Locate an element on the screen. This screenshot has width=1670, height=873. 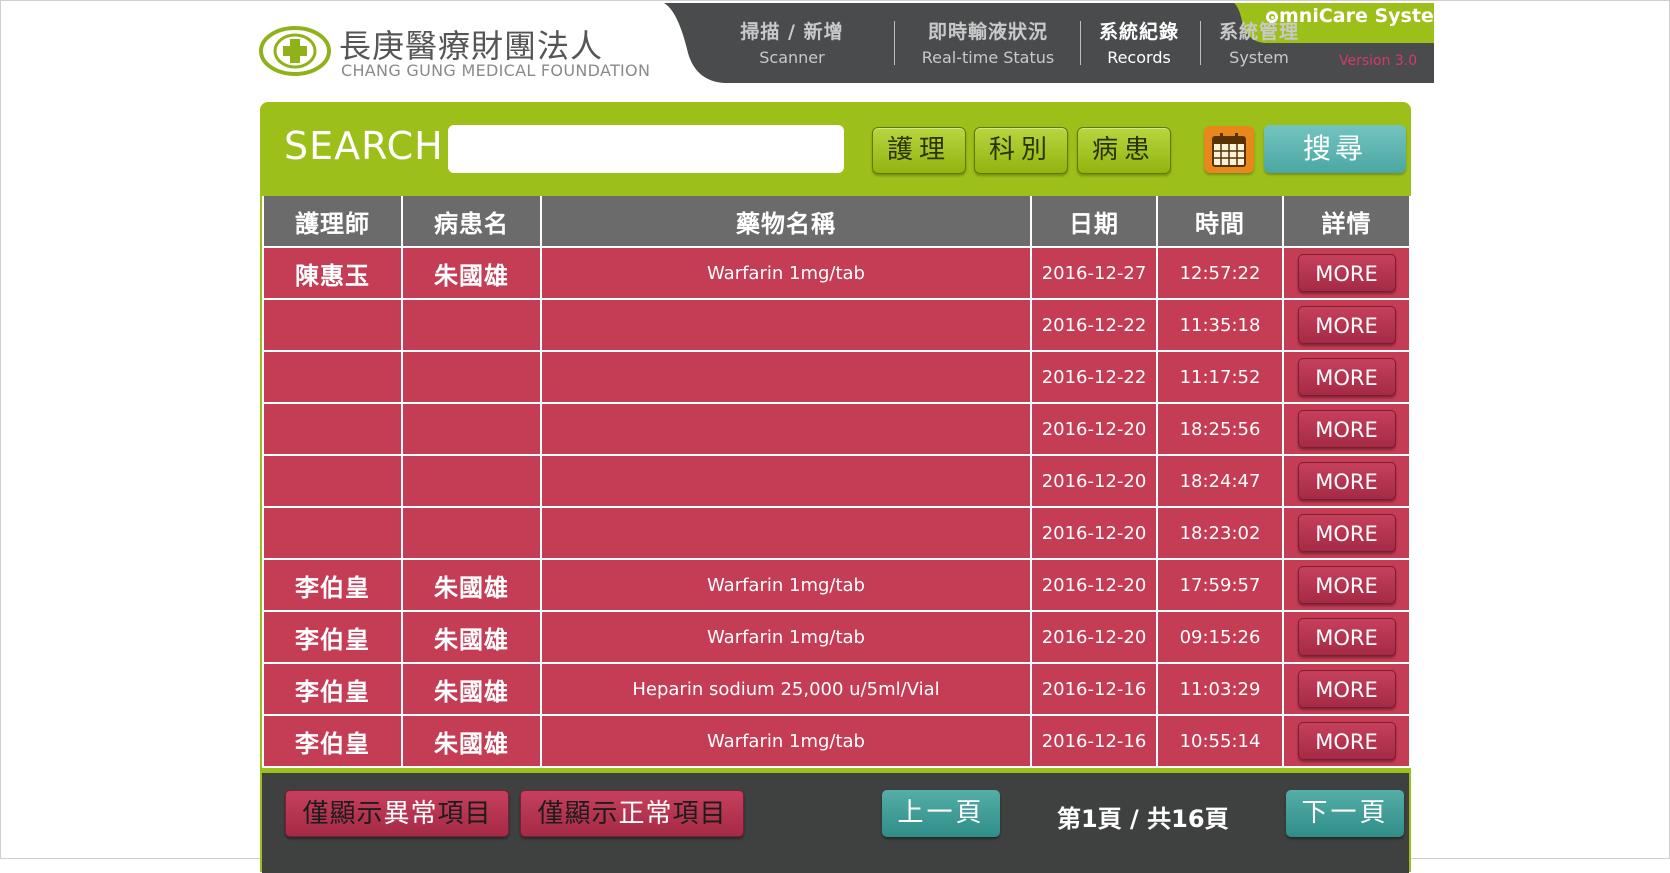
search-label: SEARCH is located at coordinates (364, 146).